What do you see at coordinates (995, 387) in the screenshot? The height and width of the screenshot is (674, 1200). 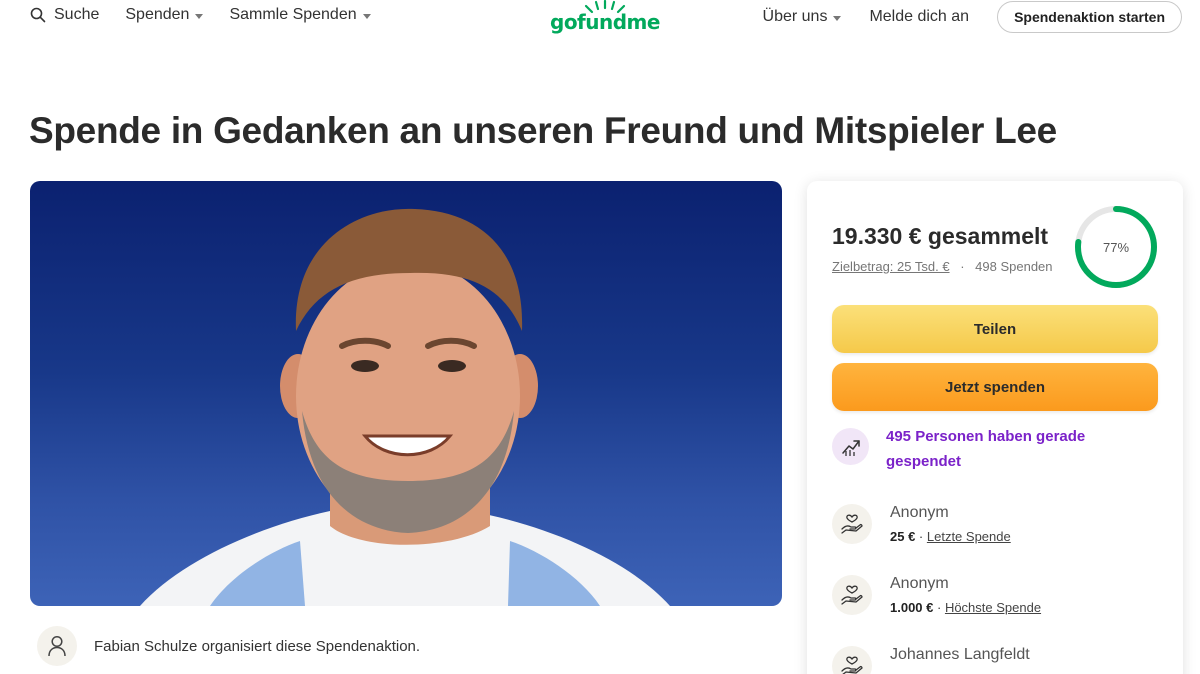 I see `donate-now-button: Jetzt spenden` at bounding box center [995, 387].